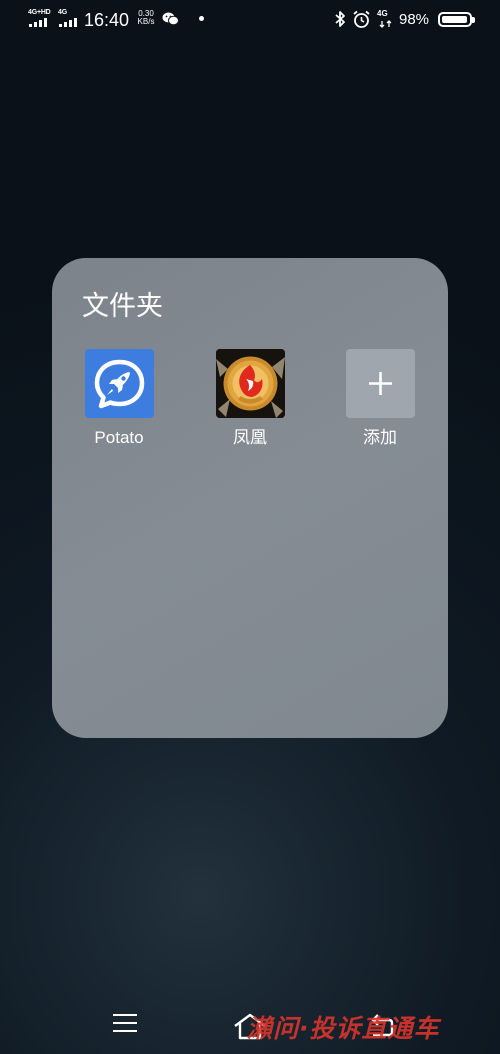 The height and width of the screenshot is (1054, 500). Describe the element at coordinates (170, 19) in the screenshot. I see `wechat-icon` at that location.